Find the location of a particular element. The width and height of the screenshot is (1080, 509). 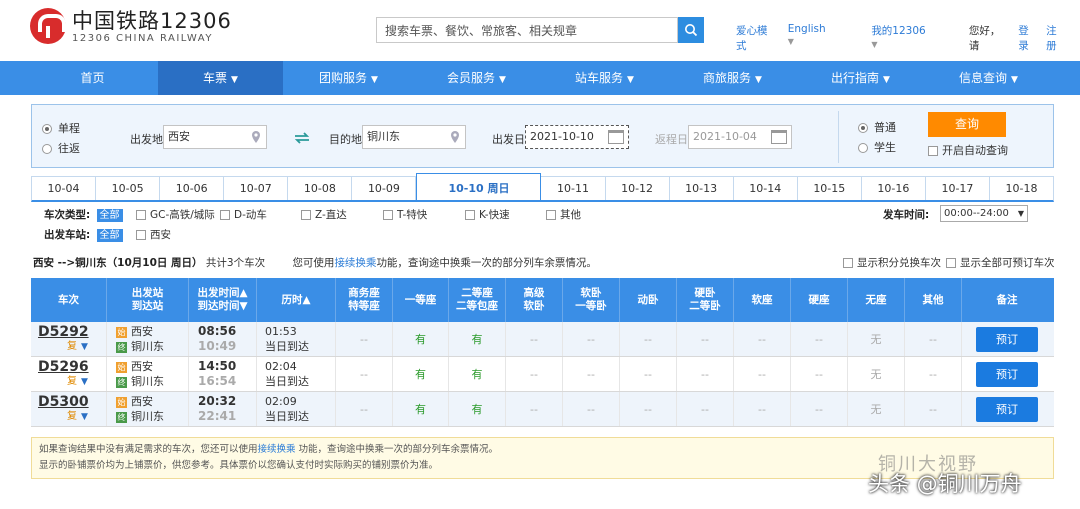

date-tab: 10-12 is located at coordinates (637, 188).